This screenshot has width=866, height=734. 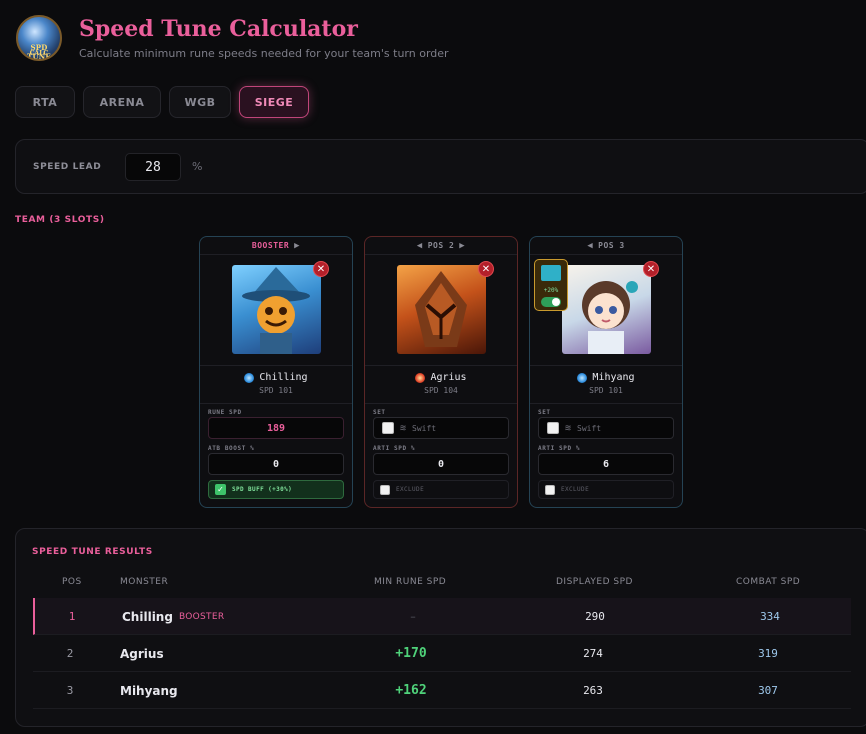 I want to click on speed-lead-label: SPEED LEAD, so click(x=67, y=167).